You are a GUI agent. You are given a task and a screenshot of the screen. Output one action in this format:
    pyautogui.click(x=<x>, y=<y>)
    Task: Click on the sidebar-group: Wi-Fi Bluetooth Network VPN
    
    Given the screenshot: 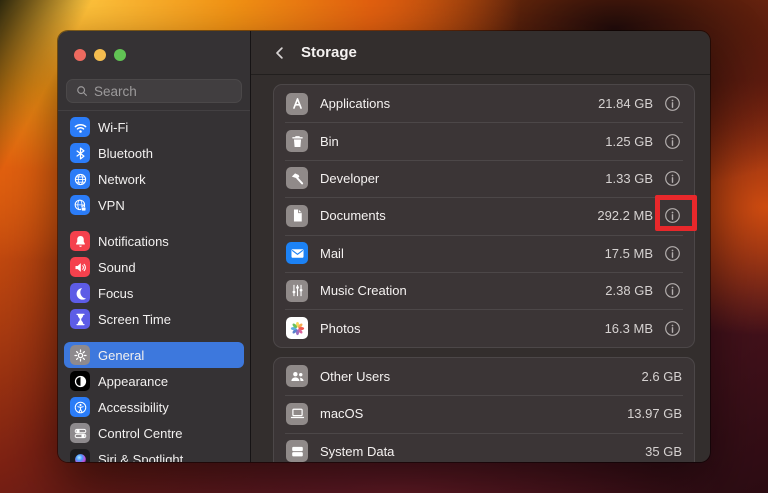 What is the action you would take?
    pyautogui.click(x=154, y=166)
    